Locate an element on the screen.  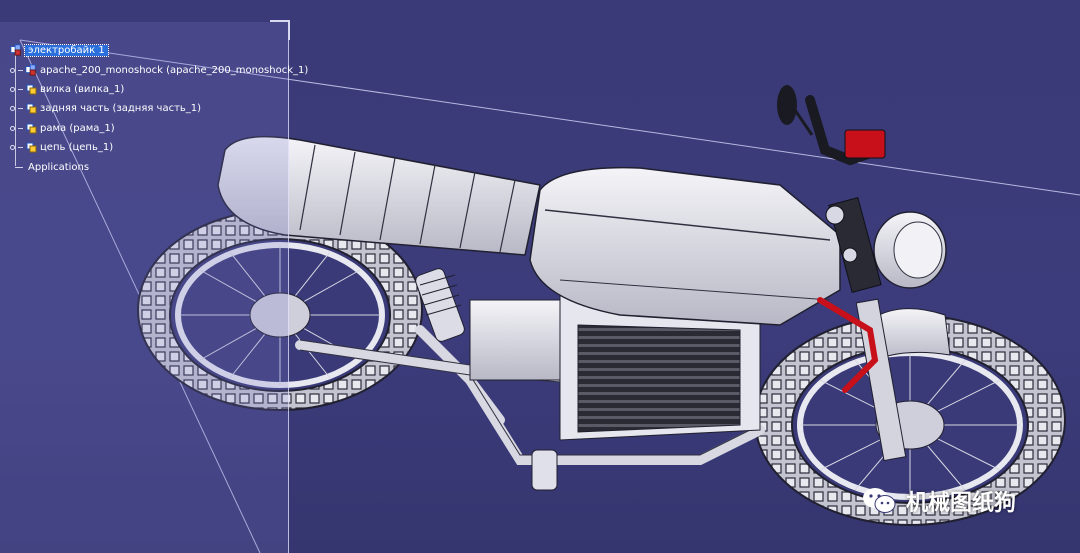
tree-item-label: рама (рама_1) is located at coordinates (77, 128).